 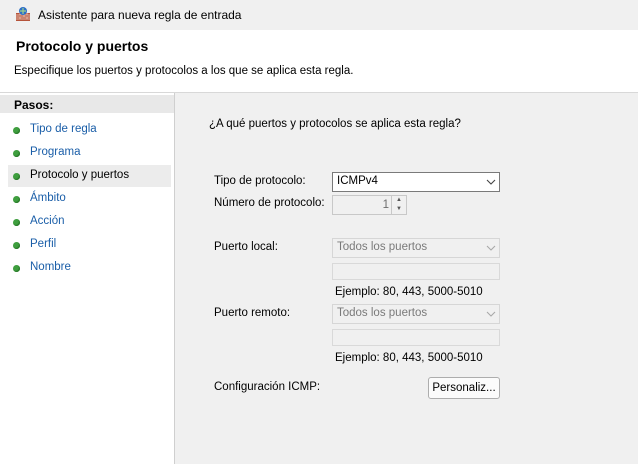 I want to click on window-title: Asistente para nueva regla de entrada, so click(x=140, y=15).